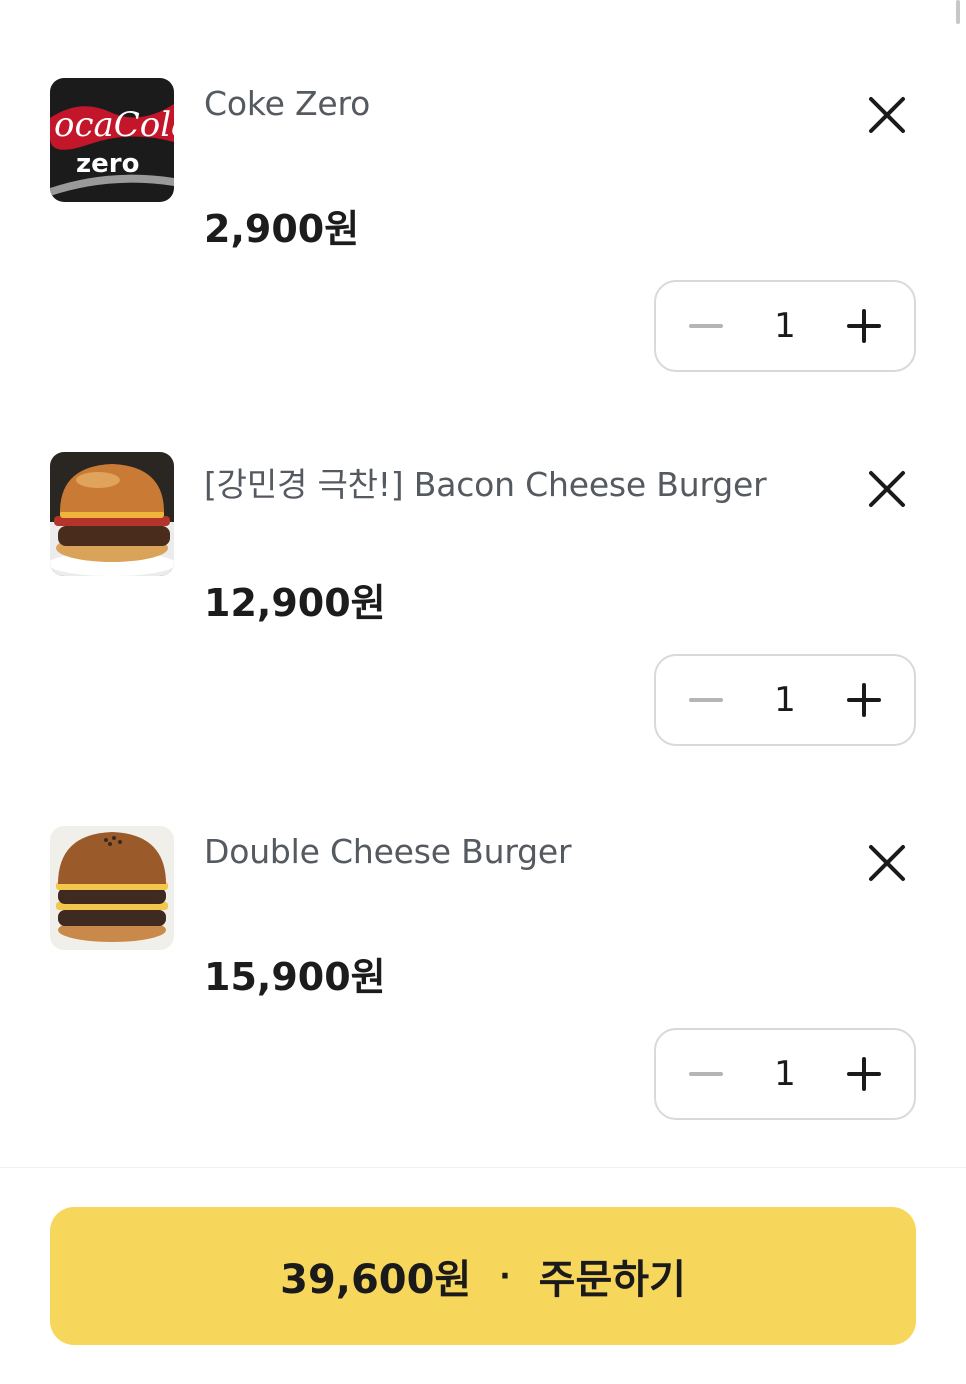 This screenshot has height=1384, width=966. What do you see at coordinates (114, 125) in the screenshot?
I see `svg-text: ocaCola` at bounding box center [114, 125].